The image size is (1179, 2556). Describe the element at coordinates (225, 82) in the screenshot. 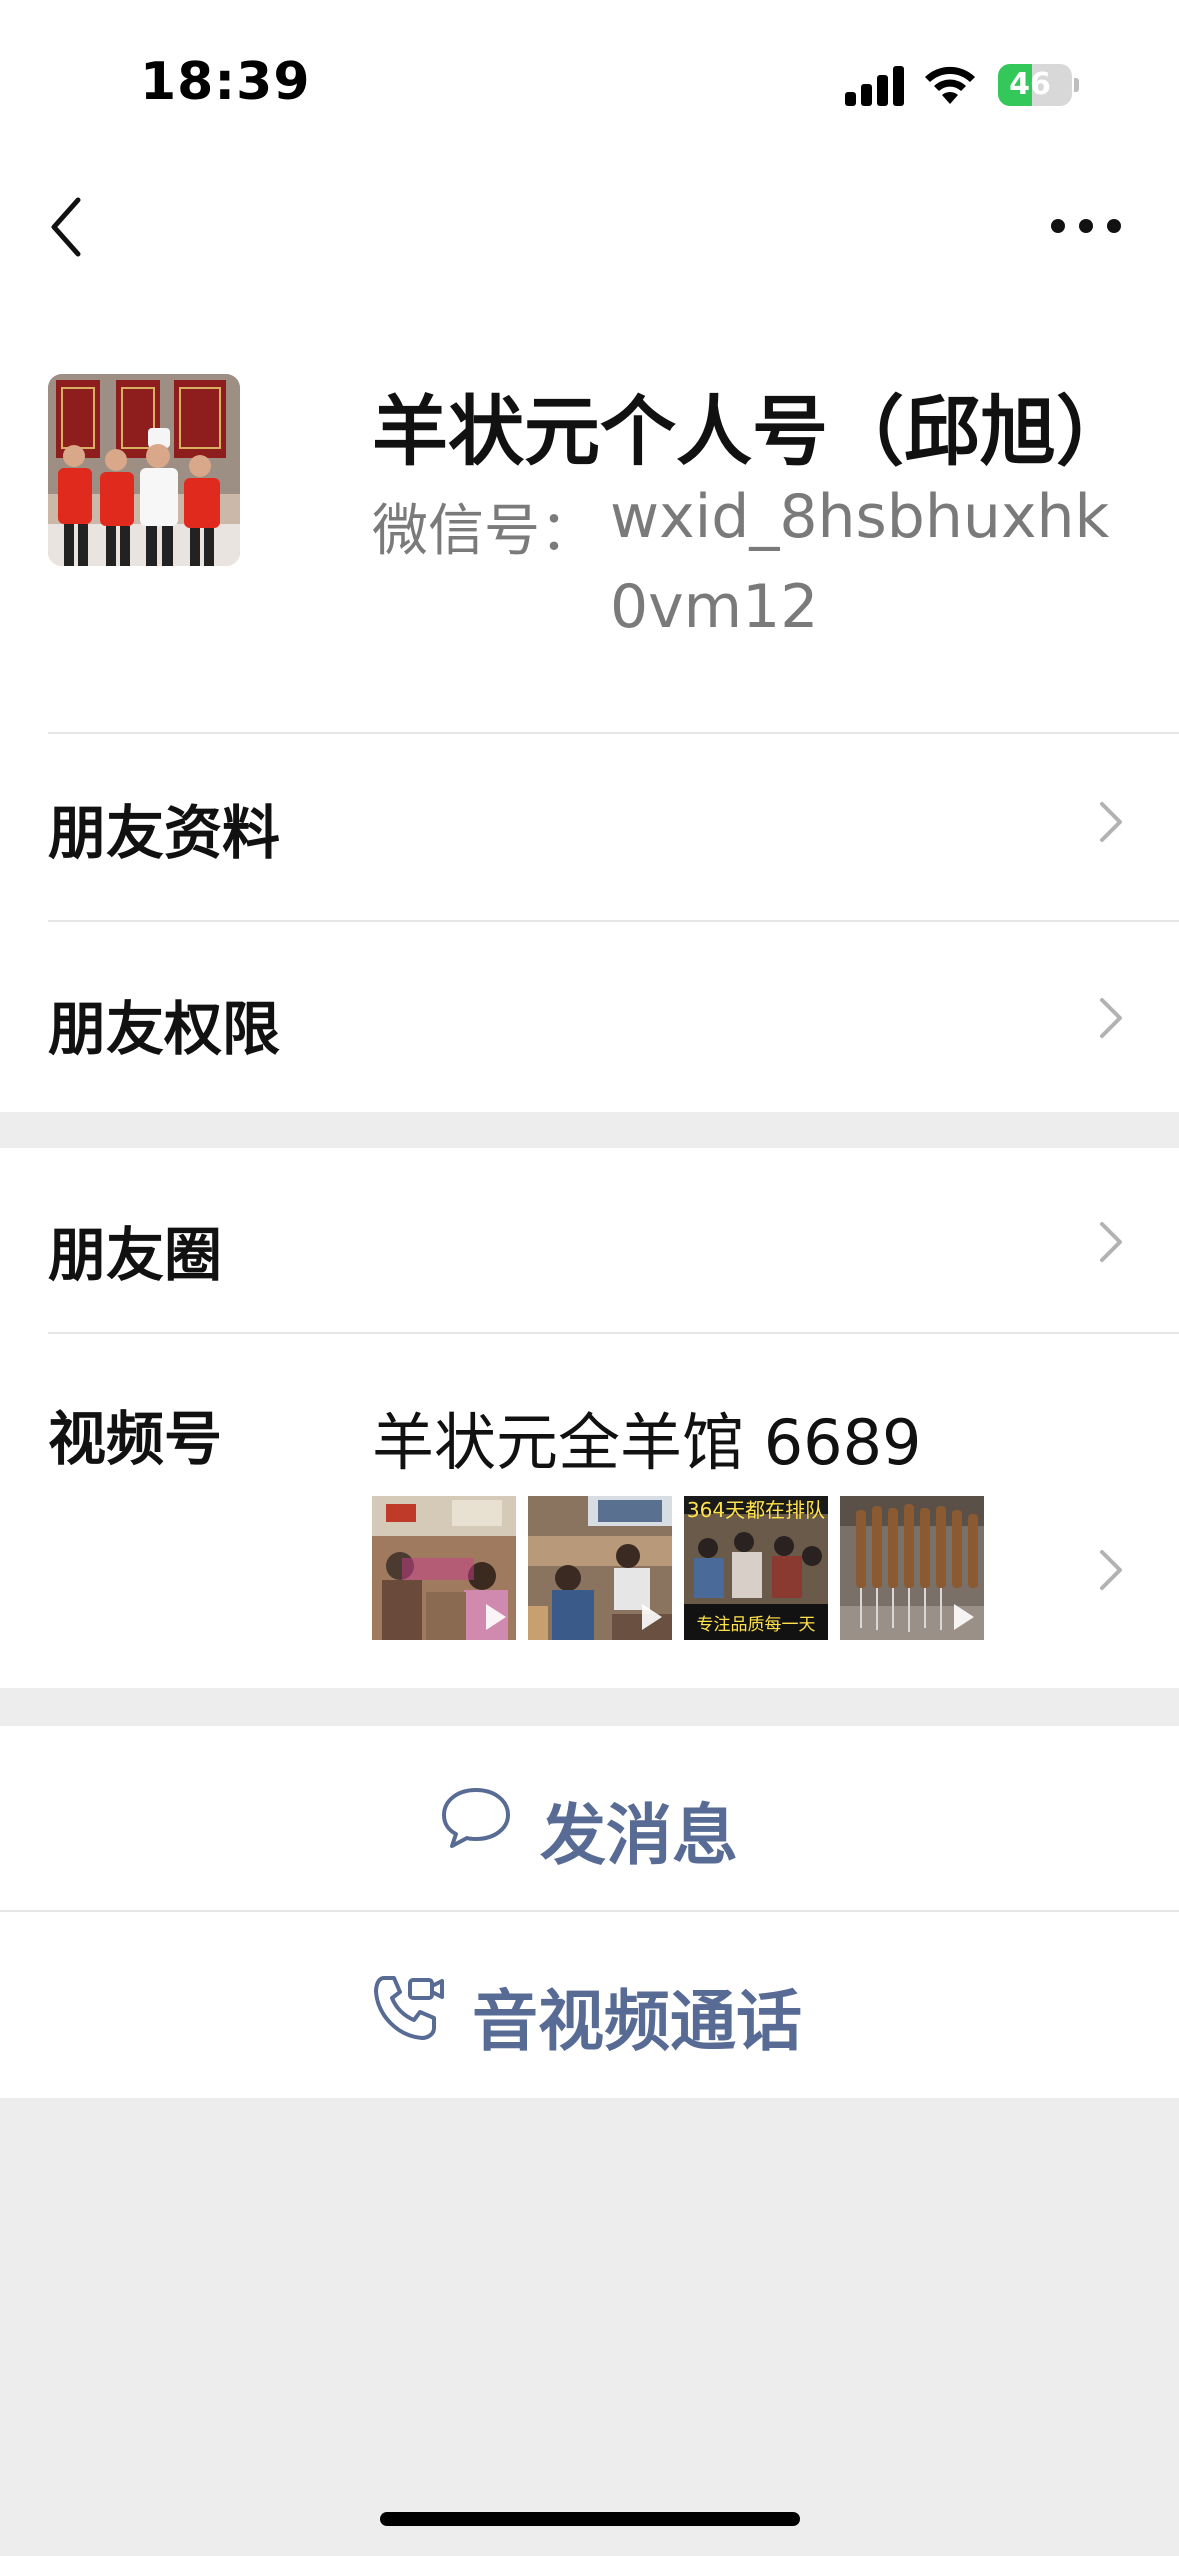

I see `status-time: 18:39` at that location.